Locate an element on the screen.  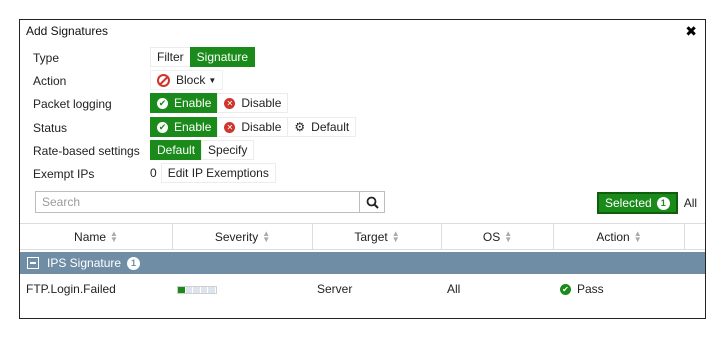
column-header-severity-label: Severity is located at coordinates (236, 236).